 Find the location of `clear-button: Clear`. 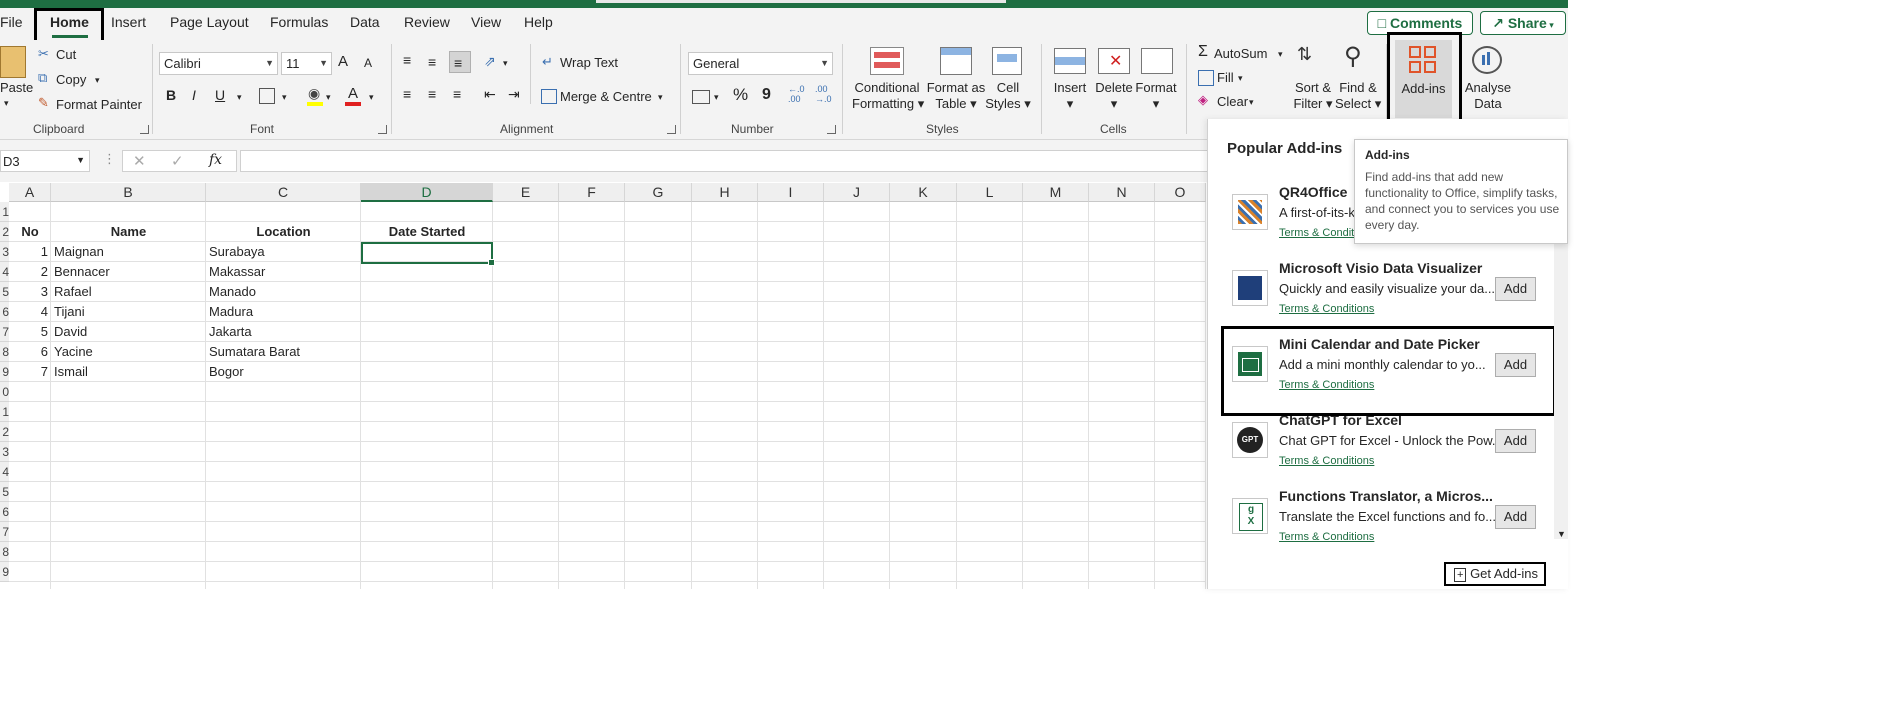

clear-button: Clear is located at coordinates (1232, 101).